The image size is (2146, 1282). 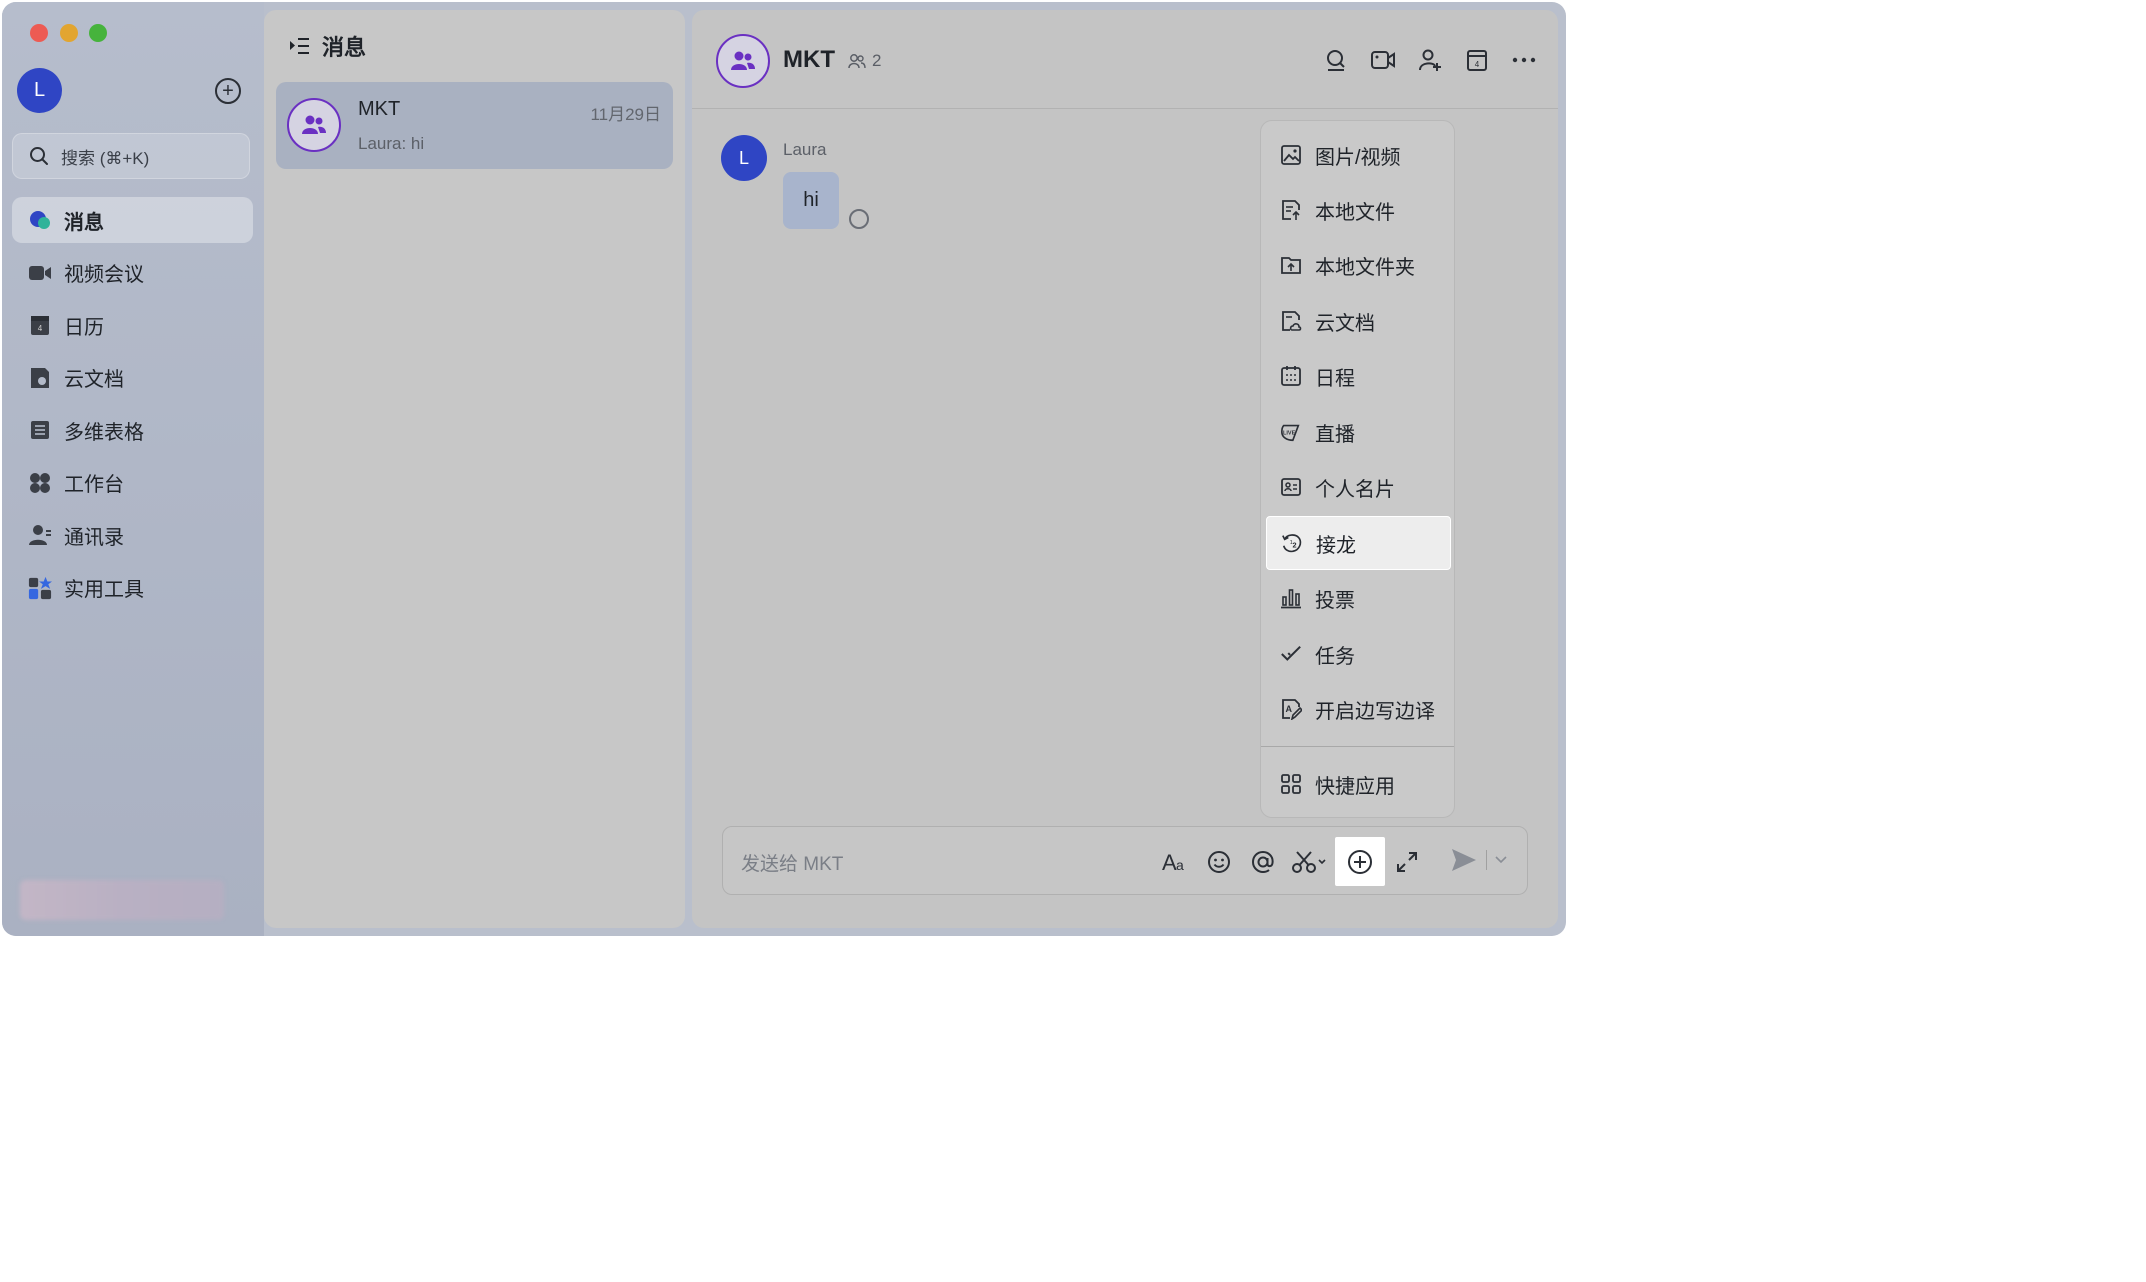 What do you see at coordinates (132, 378) in the screenshot?
I see `sidebar-item-cloud-docs: 云文档` at bounding box center [132, 378].